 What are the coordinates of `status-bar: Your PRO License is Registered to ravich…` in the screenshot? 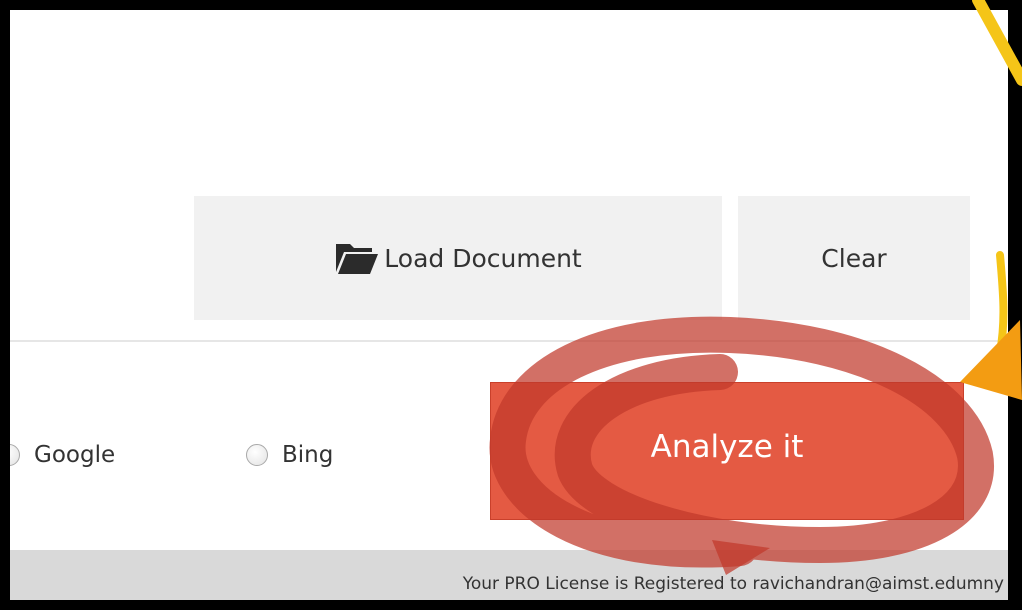 It's located at (509, 575).